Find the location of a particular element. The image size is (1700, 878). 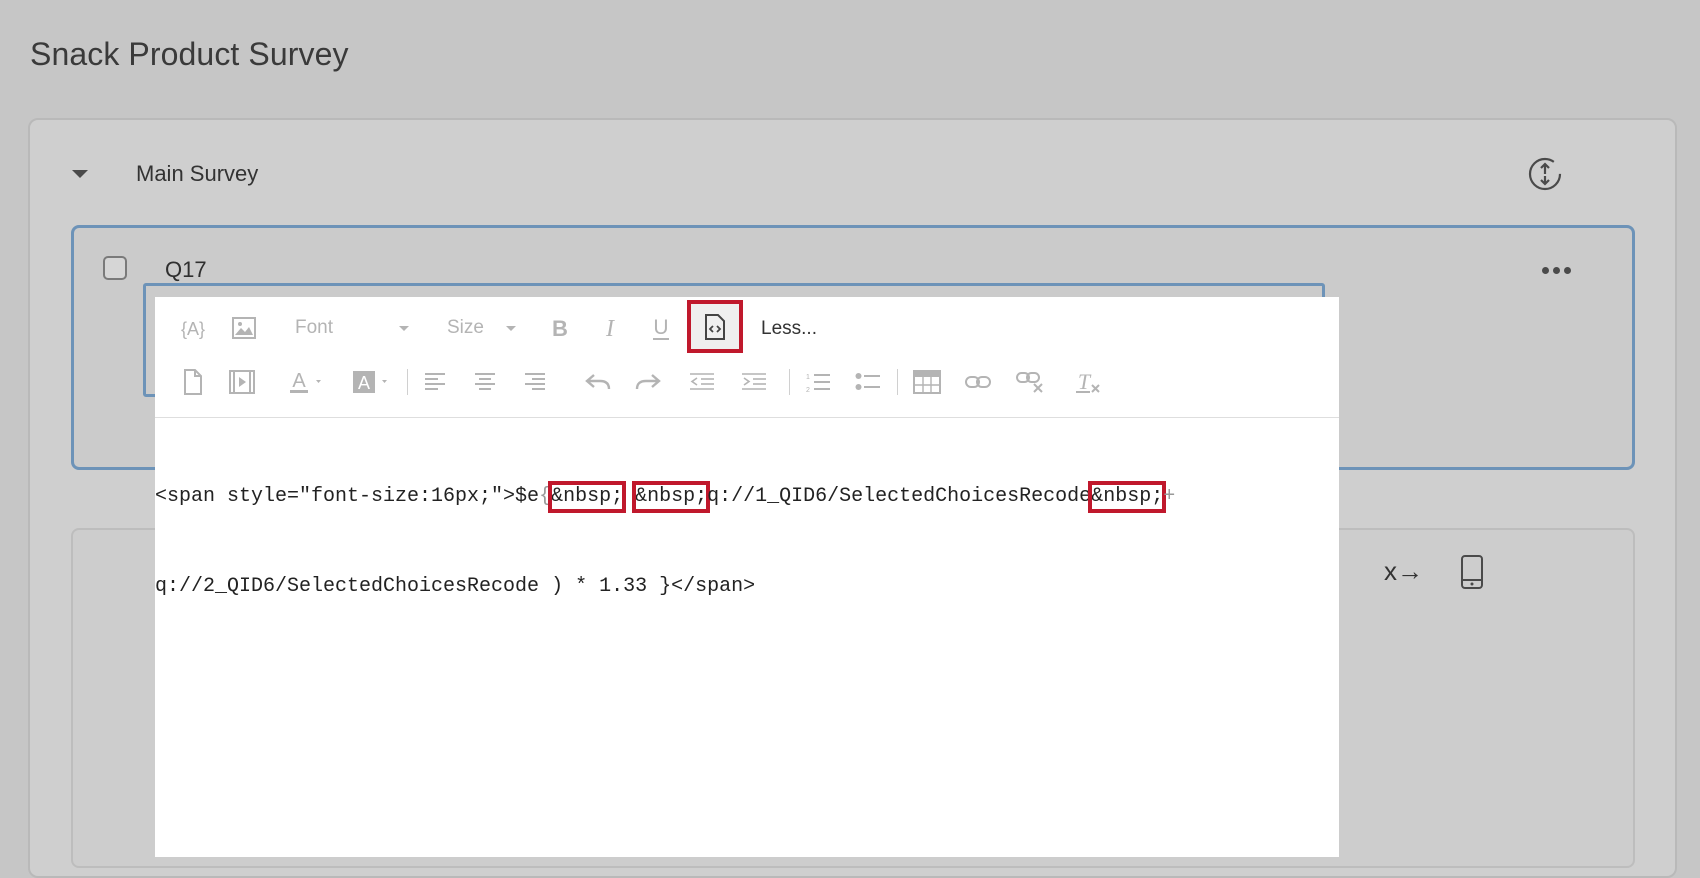

piped-text-icon: {A} is located at coordinates (193, 328).